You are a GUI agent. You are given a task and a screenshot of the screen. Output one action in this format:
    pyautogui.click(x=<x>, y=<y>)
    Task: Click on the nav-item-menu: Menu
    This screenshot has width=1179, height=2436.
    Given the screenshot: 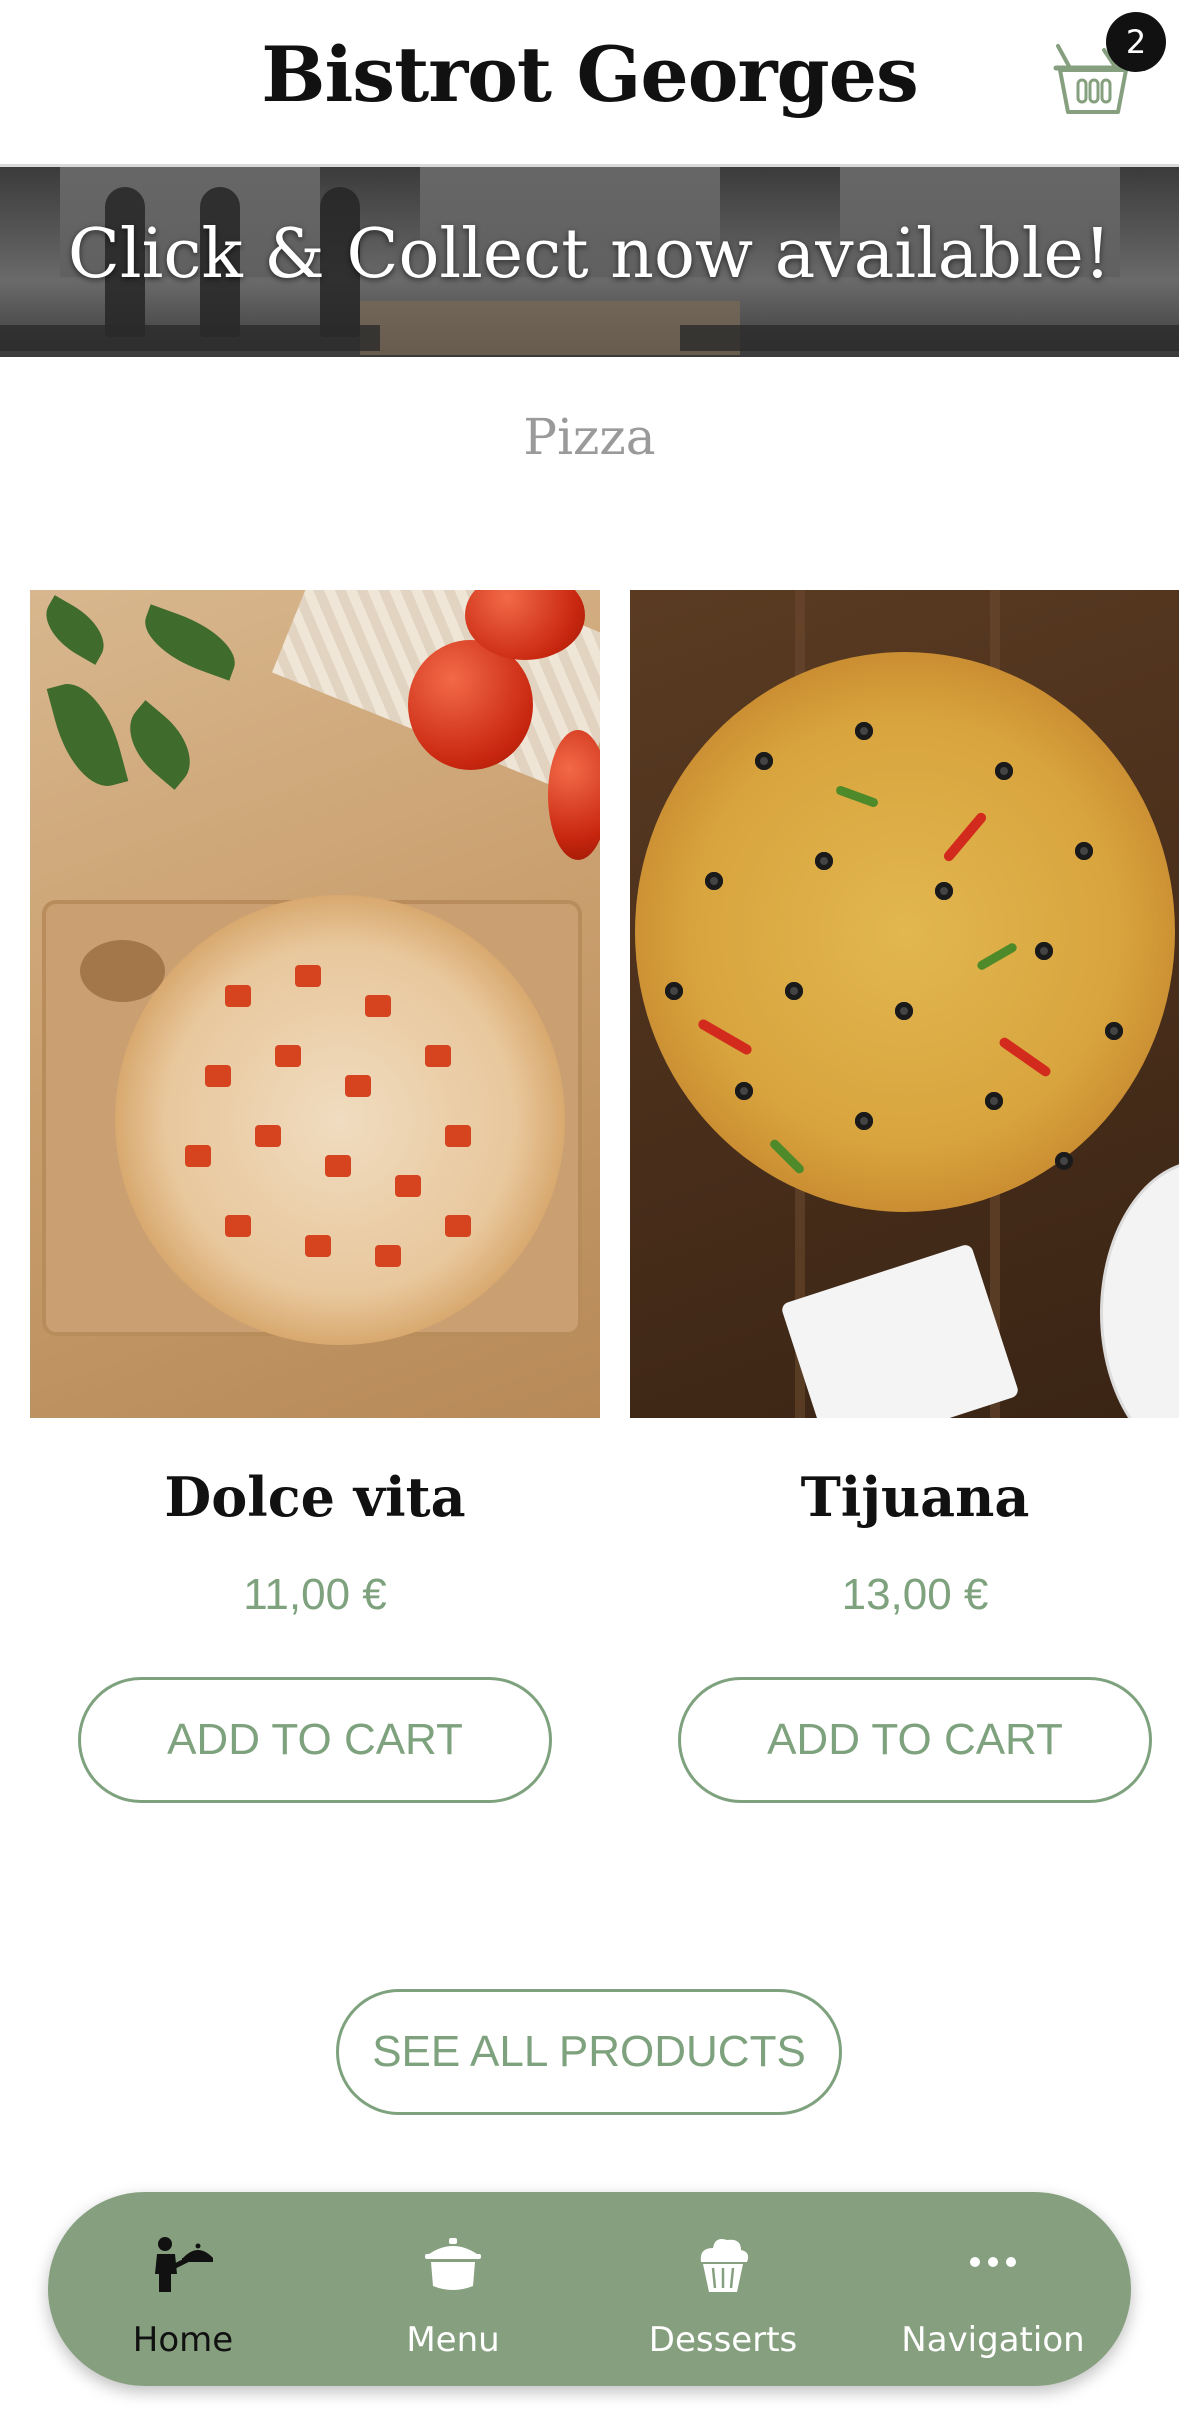 What is the action you would take?
    pyautogui.click(x=453, y=2289)
    